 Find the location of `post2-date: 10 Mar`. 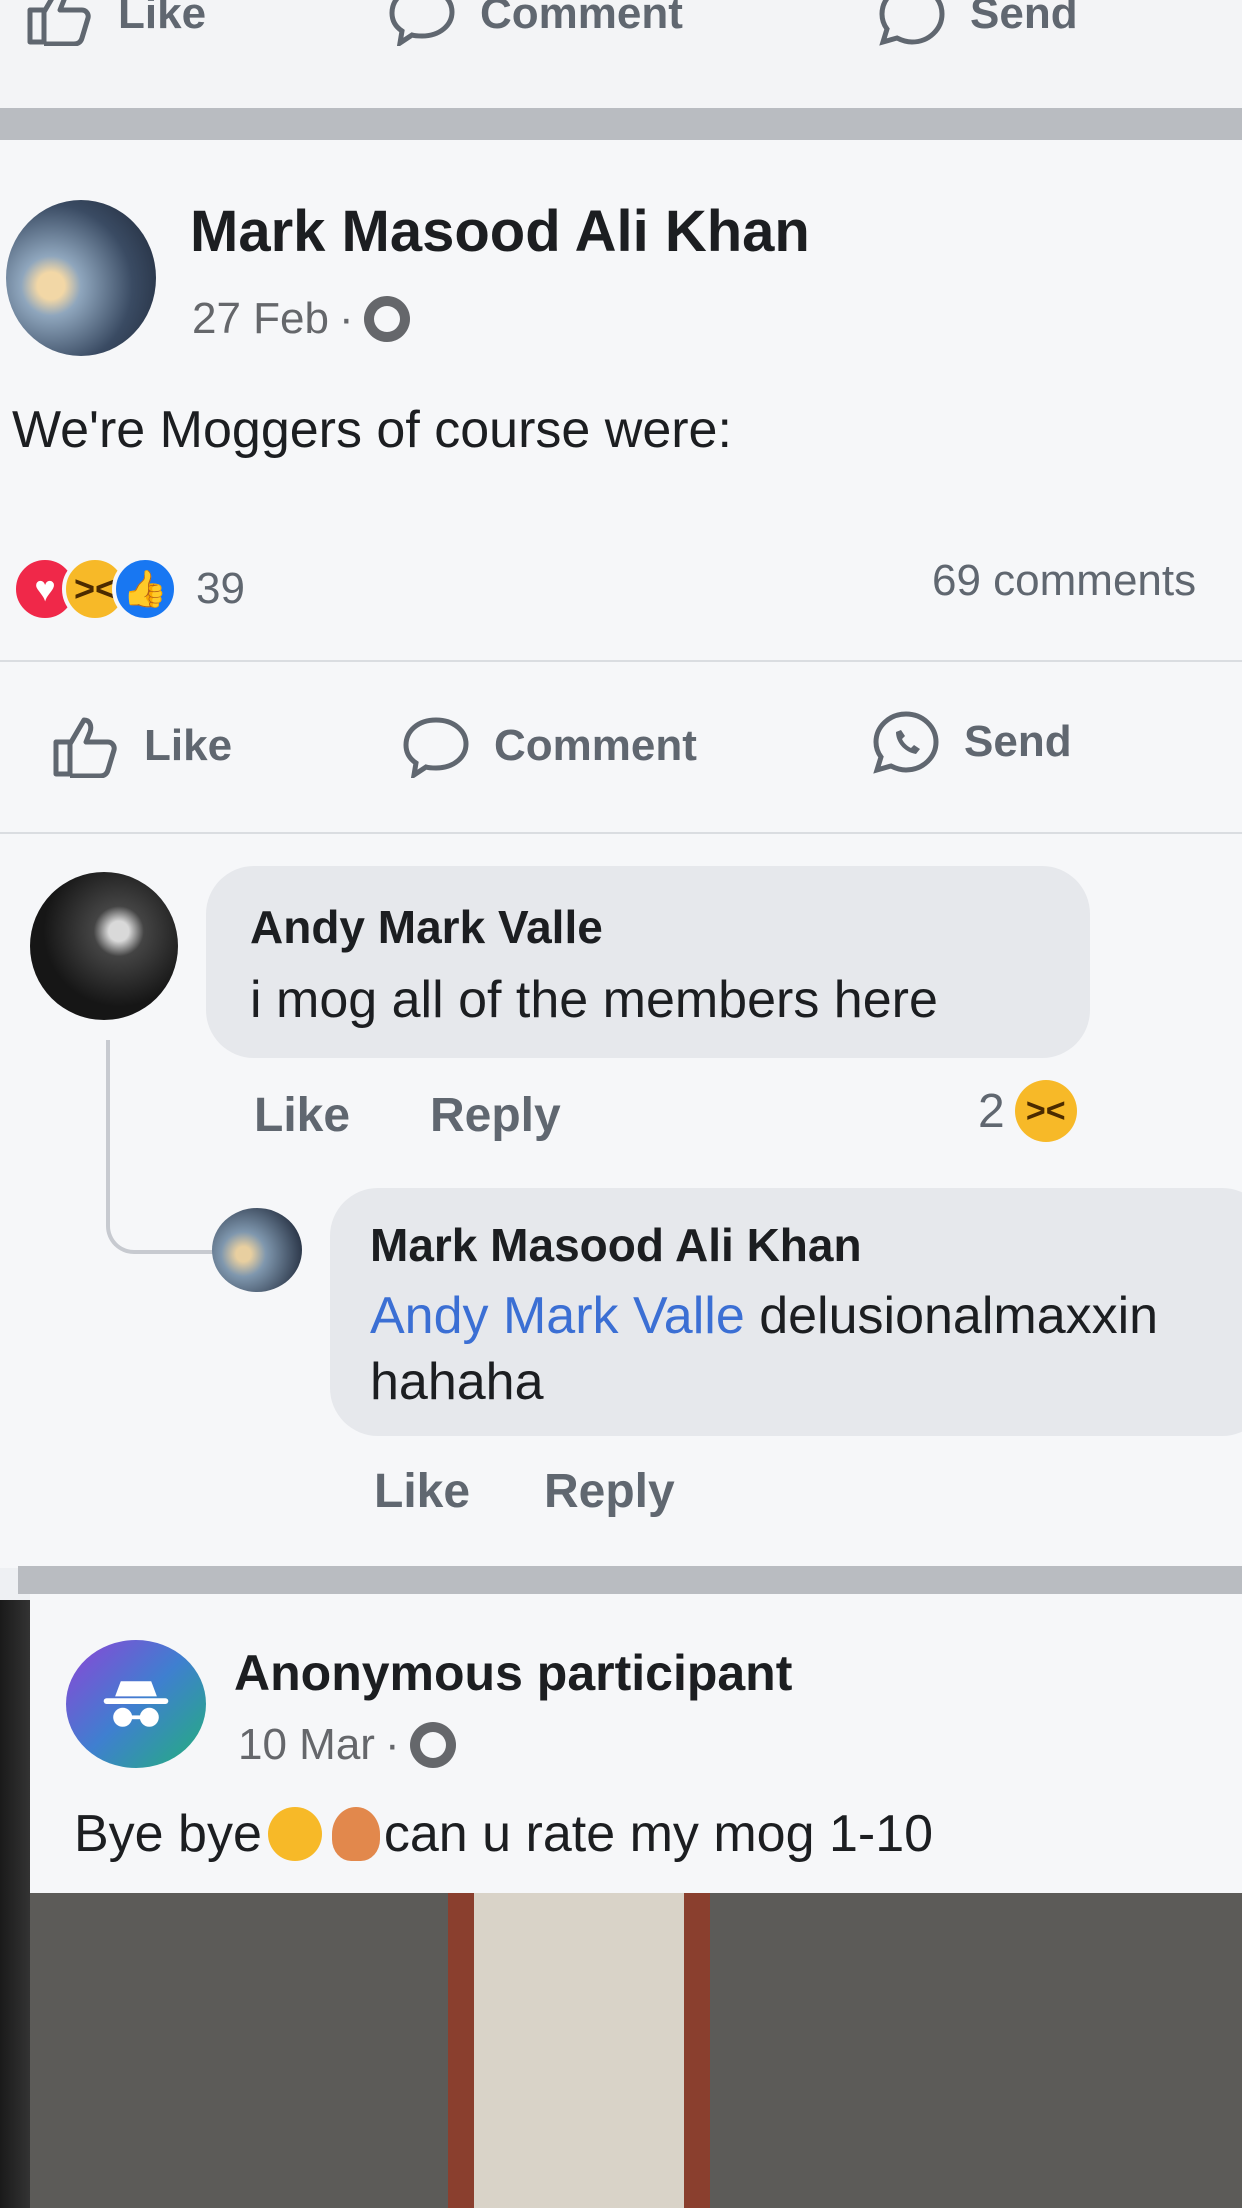

post2-date: 10 Mar is located at coordinates (306, 1745).